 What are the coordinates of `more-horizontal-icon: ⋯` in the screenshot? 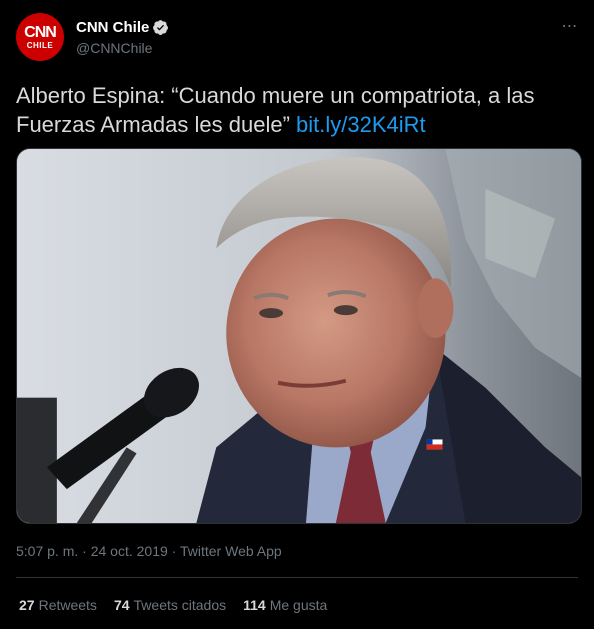 It's located at (570, 26).